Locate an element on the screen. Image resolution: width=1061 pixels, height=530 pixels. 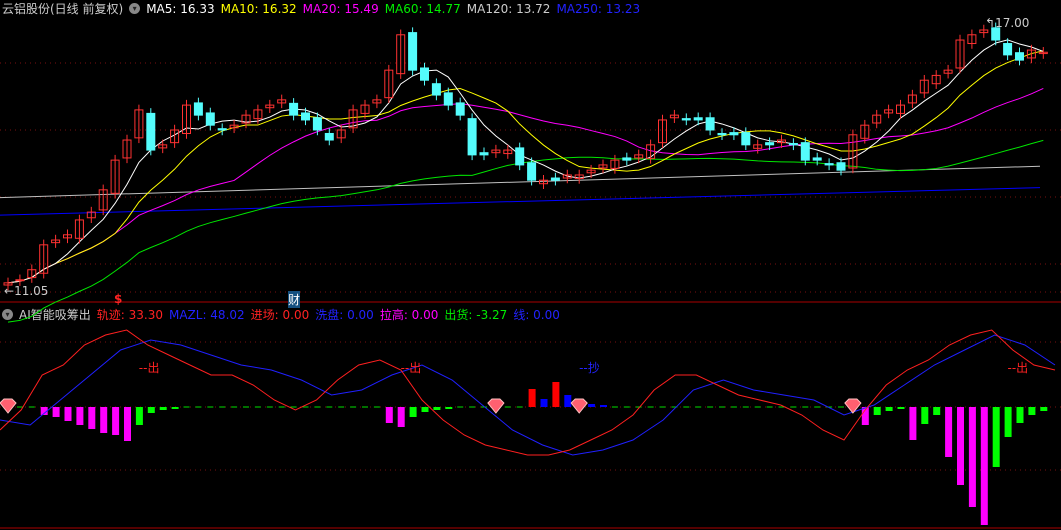
low-price: 11.05 is located at coordinates (31, 291).